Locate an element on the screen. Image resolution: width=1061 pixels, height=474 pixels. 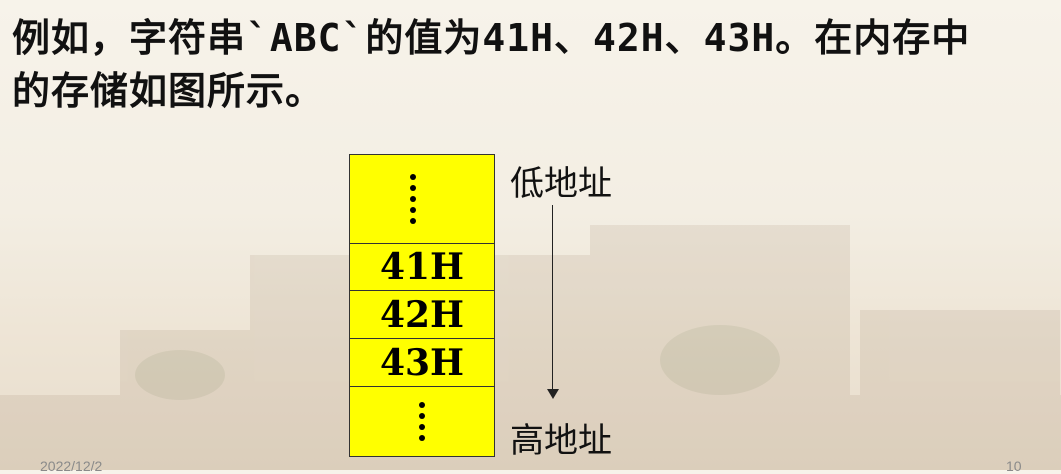
memory-diagram: 41H 42H 43H is located at coordinates (422, 305).